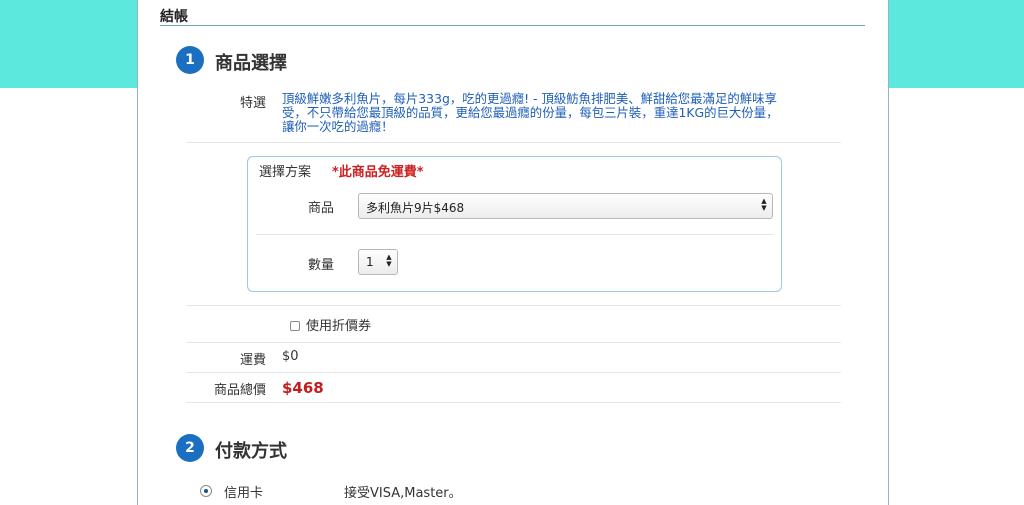 Image resolution: width=1024 pixels, height=505 pixels. I want to click on credit-card-radio, so click(206, 491).